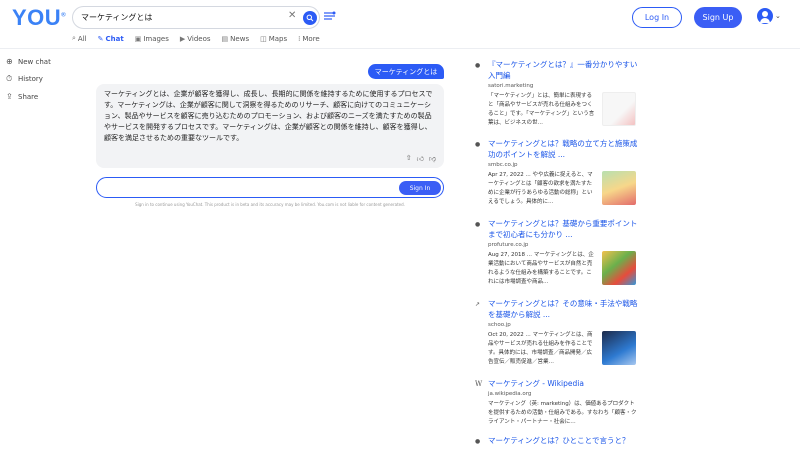  I want to click on tab-news: ▤ News, so click(236, 38).